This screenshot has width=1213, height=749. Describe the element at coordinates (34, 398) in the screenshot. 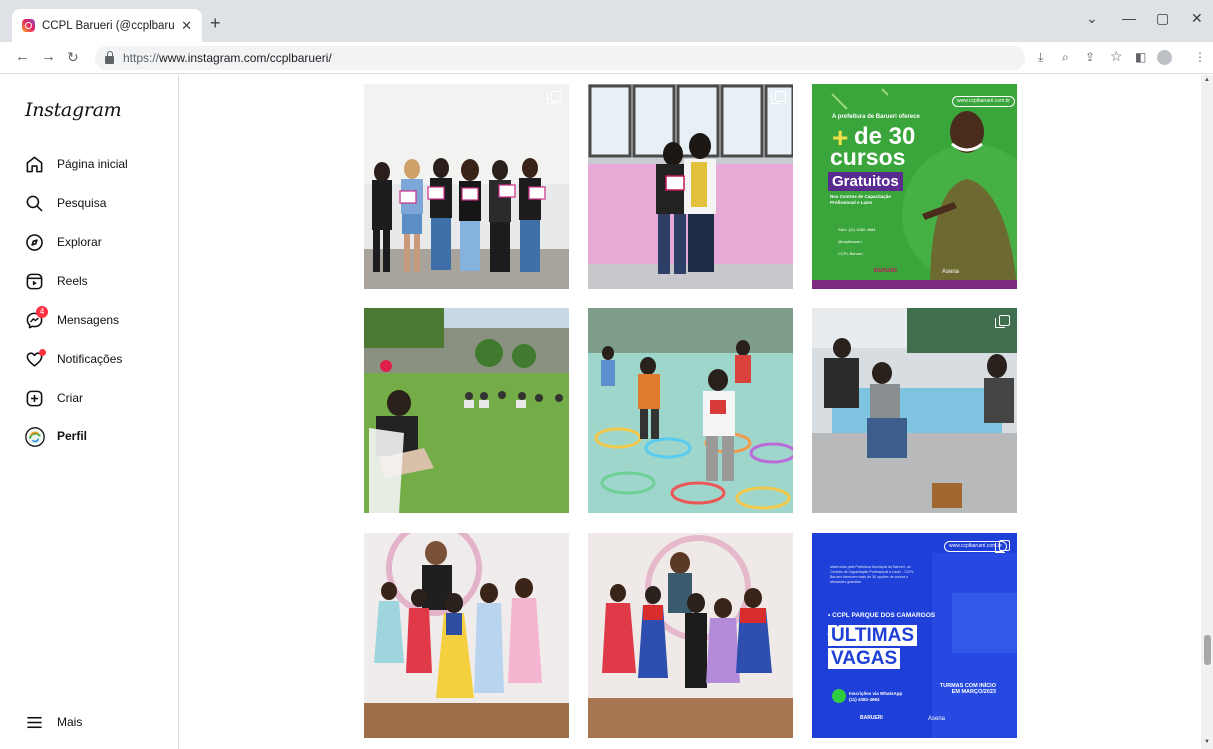

I see `plus-square-icon` at that location.